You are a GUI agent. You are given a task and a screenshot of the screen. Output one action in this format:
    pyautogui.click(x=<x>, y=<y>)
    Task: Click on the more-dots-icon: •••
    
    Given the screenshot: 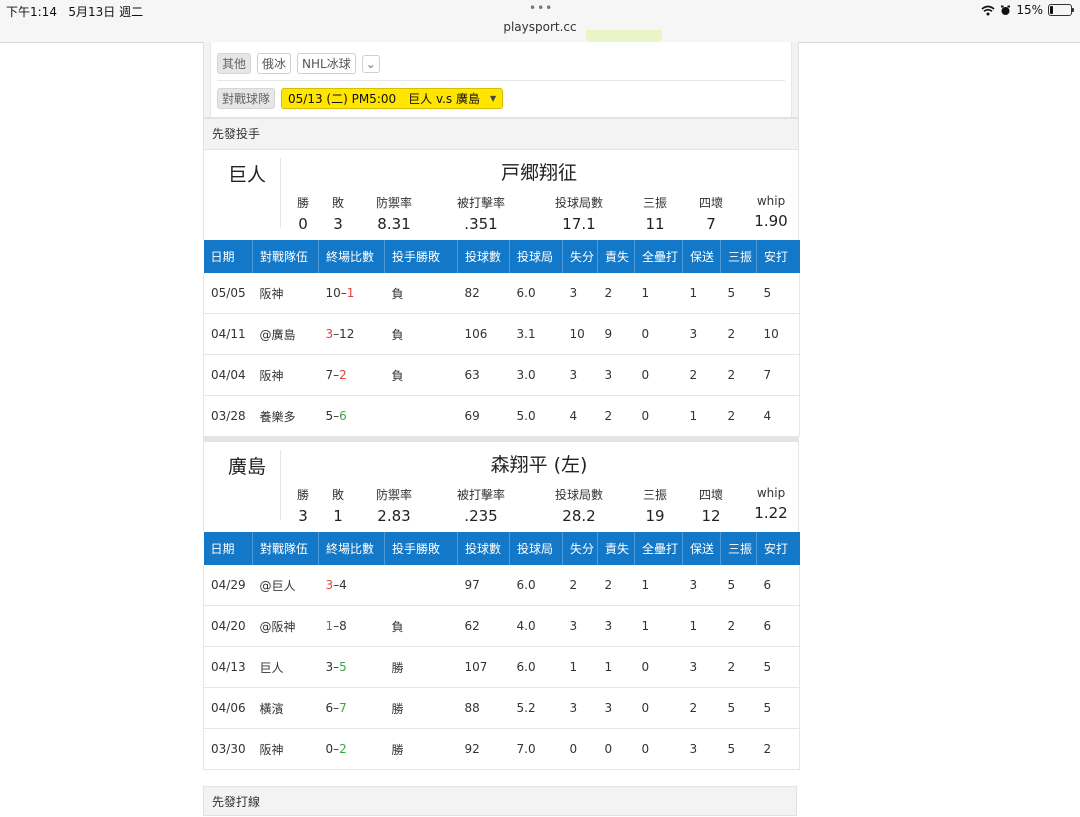 What is the action you would take?
    pyautogui.click(x=541, y=8)
    